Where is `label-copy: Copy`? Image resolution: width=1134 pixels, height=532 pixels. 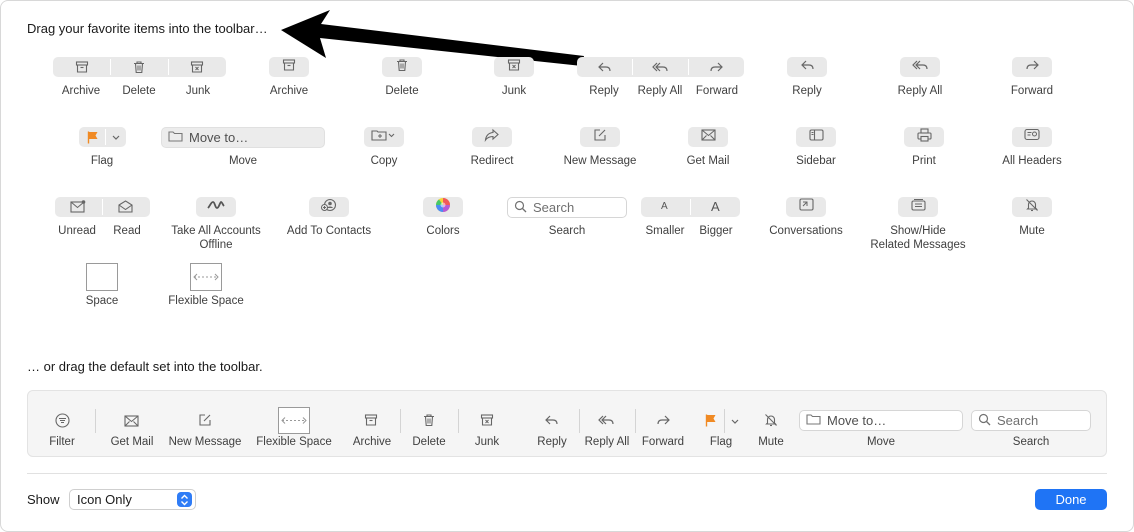
label-copy: Copy is located at coordinates (384, 161).